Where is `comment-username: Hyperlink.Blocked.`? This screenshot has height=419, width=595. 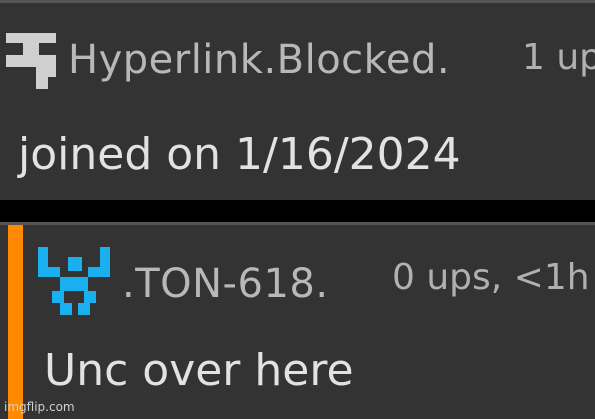 comment-username: Hyperlink.Blocked. is located at coordinates (259, 60).